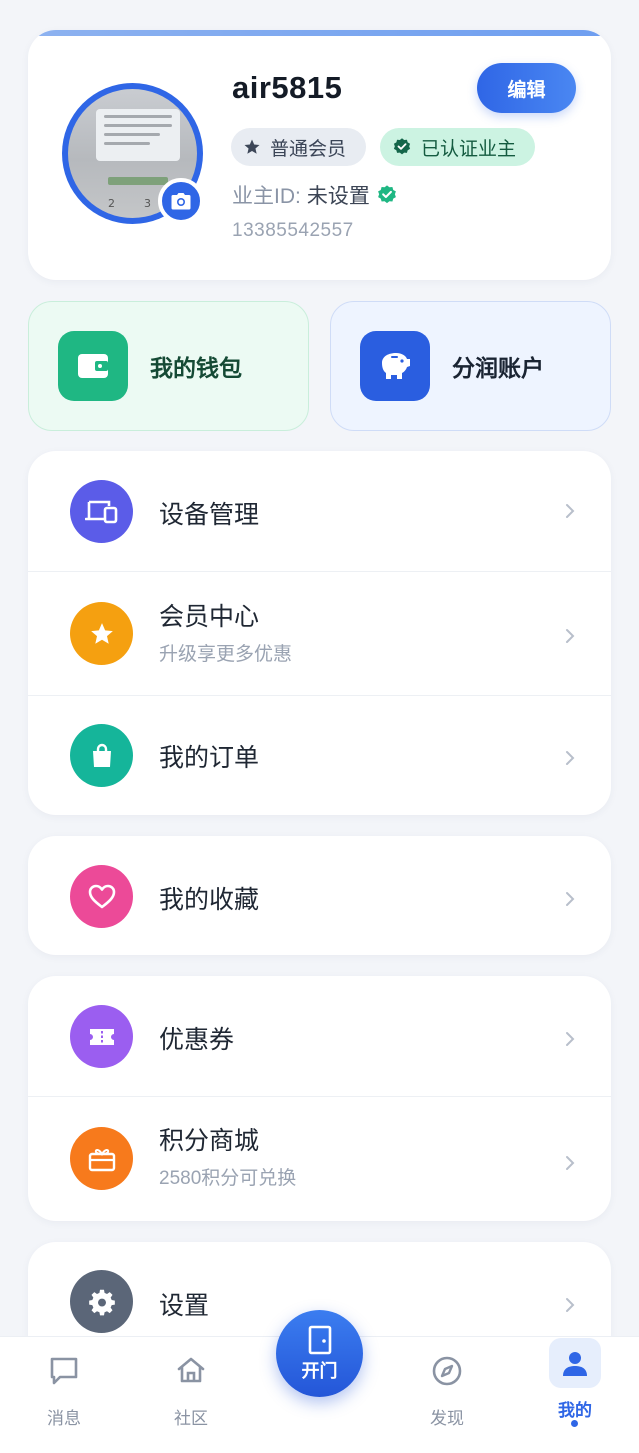 The image size is (639, 1453). I want to click on member-badge: 普通会员, so click(298, 147).